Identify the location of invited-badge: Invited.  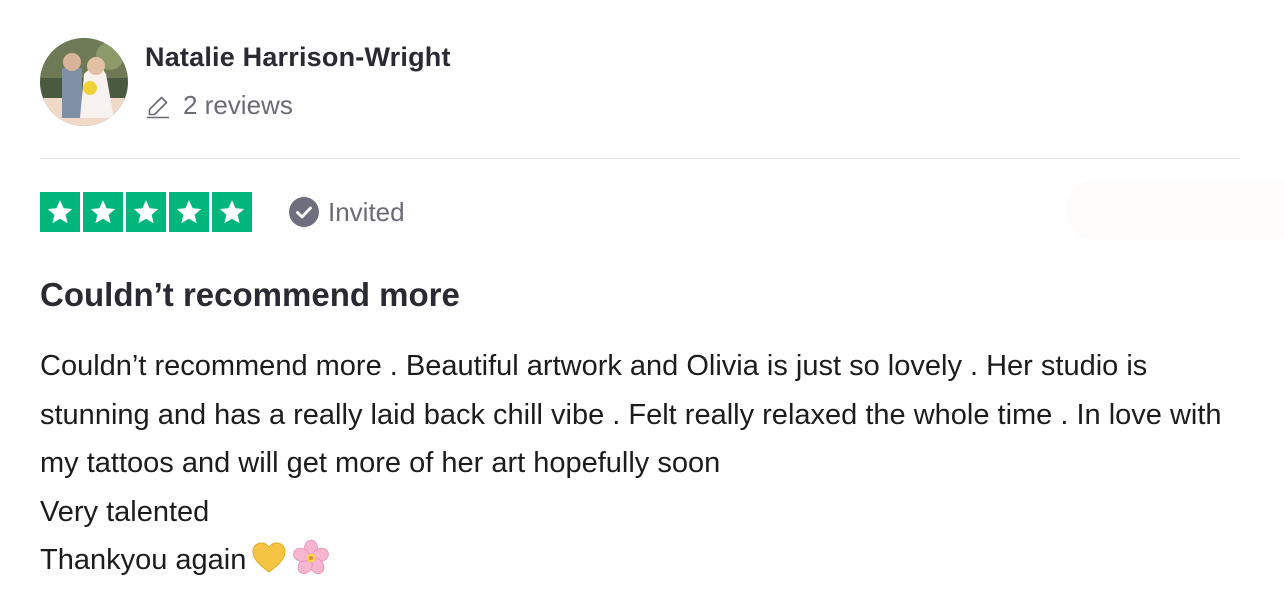
(346, 212).